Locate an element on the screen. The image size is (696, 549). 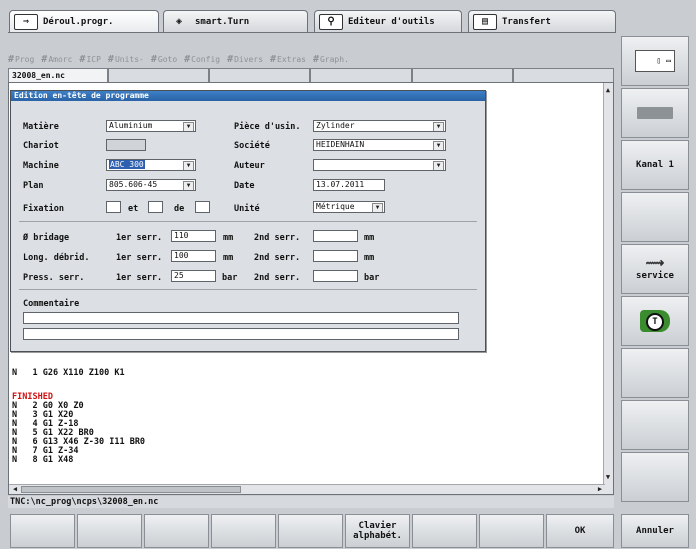
code-line: N 8 G1 X48 is located at coordinates (42, 460).